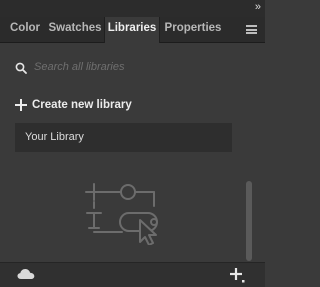 Image resolution: width=320 pixels, height=287 pixels. I want to click on tab-swatches: Swatches, so click(75, 29).